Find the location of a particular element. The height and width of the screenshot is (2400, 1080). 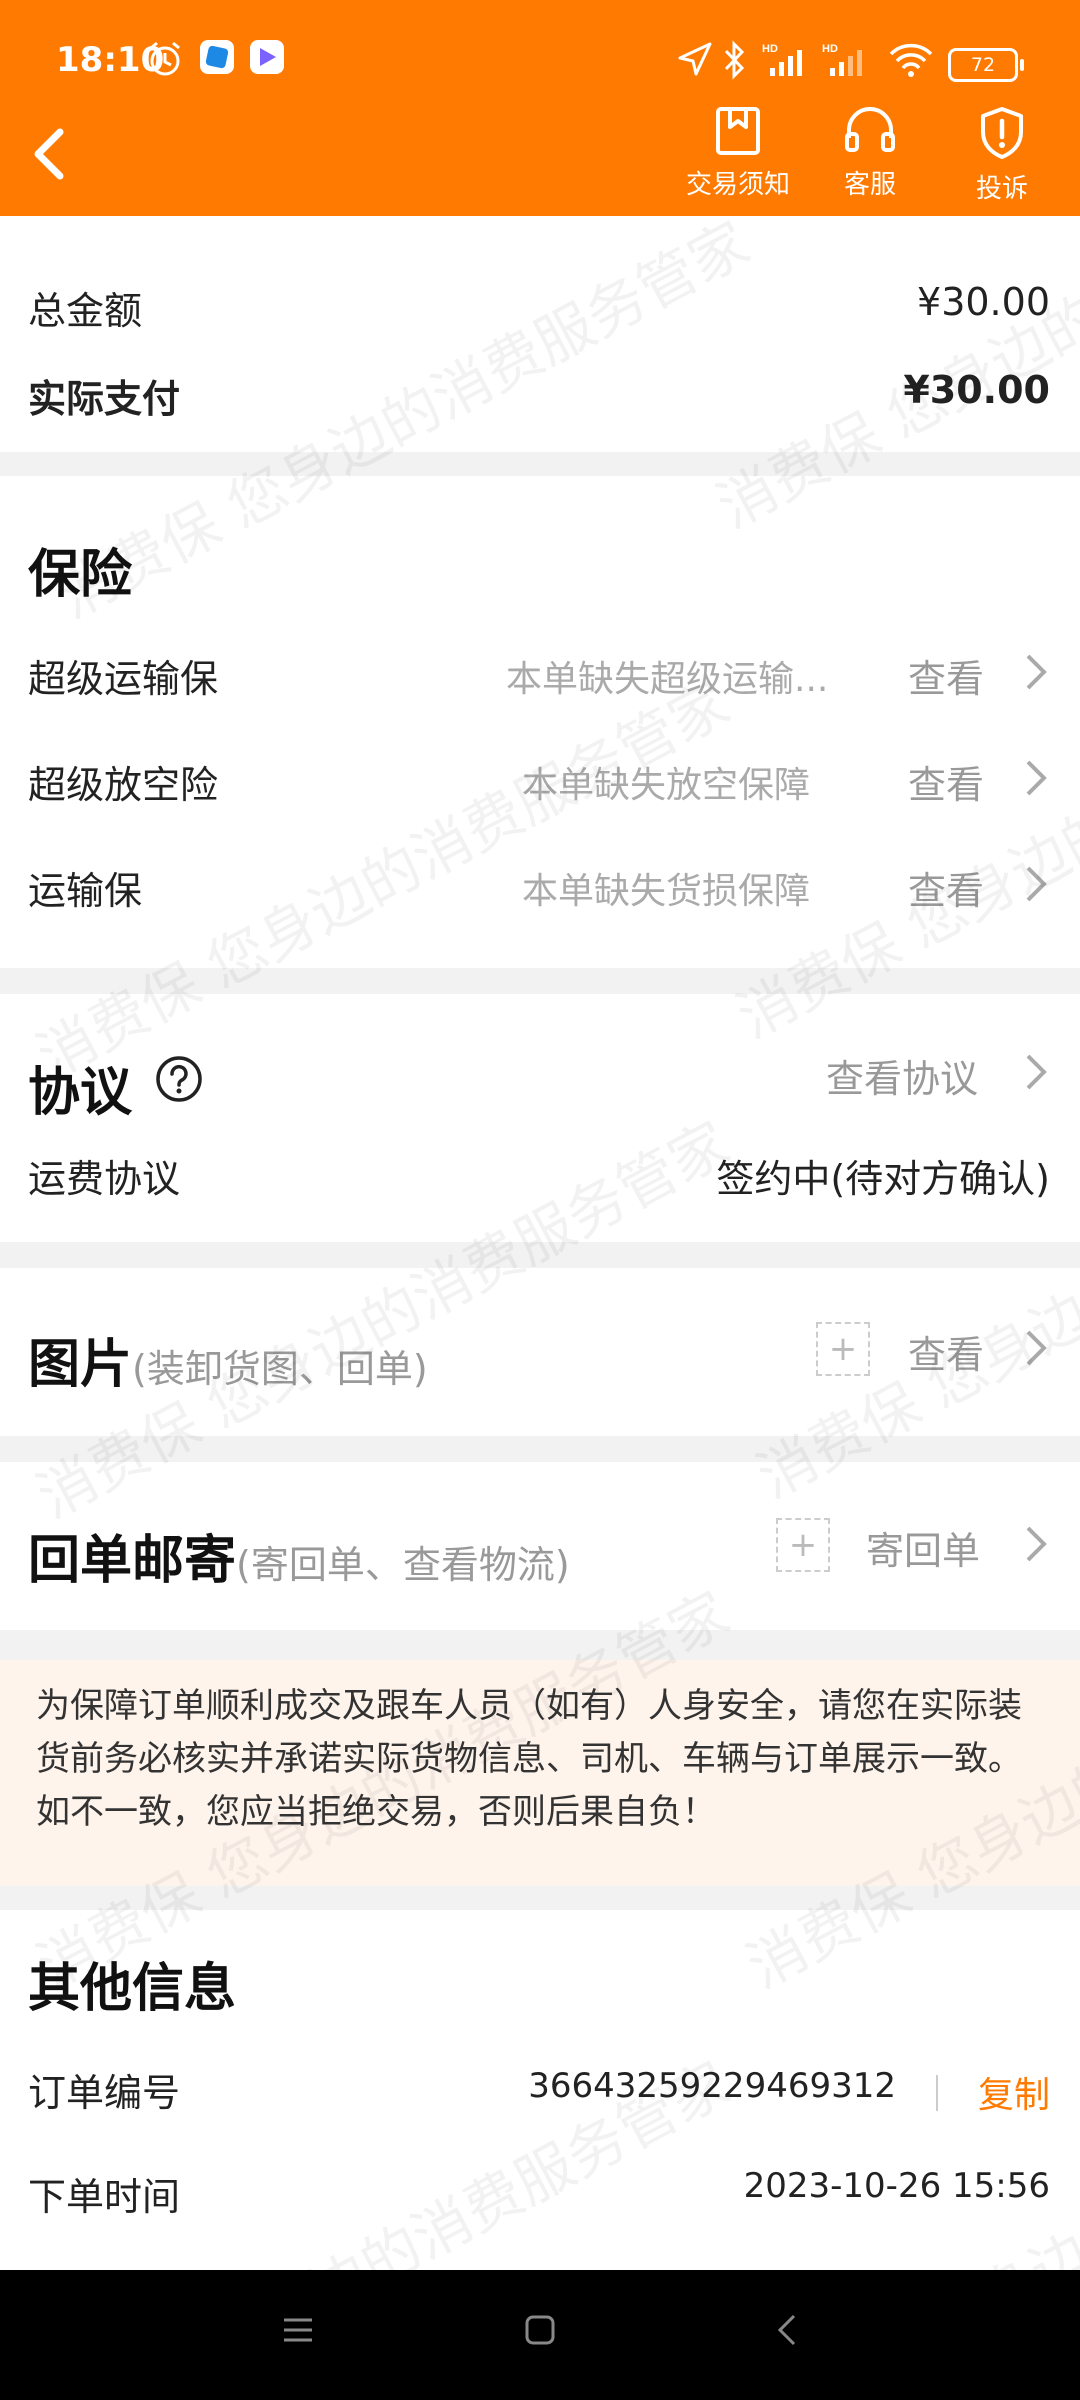

insurance-hint: 本单缺失放空保障 is located at coordinates (666, 785).